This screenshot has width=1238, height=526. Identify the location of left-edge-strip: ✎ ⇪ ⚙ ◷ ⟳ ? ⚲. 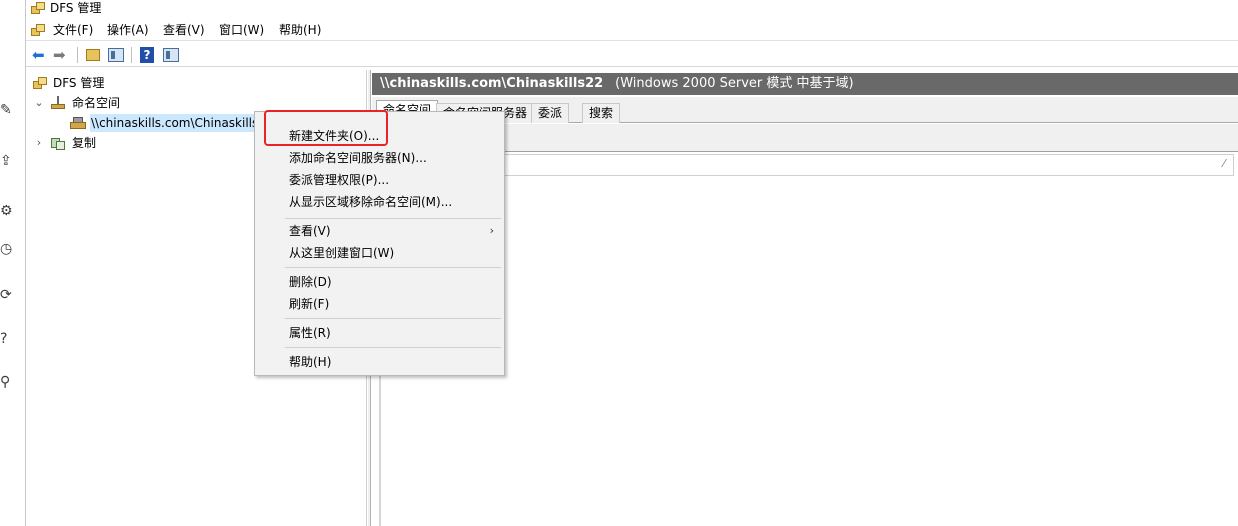
(13, 263).